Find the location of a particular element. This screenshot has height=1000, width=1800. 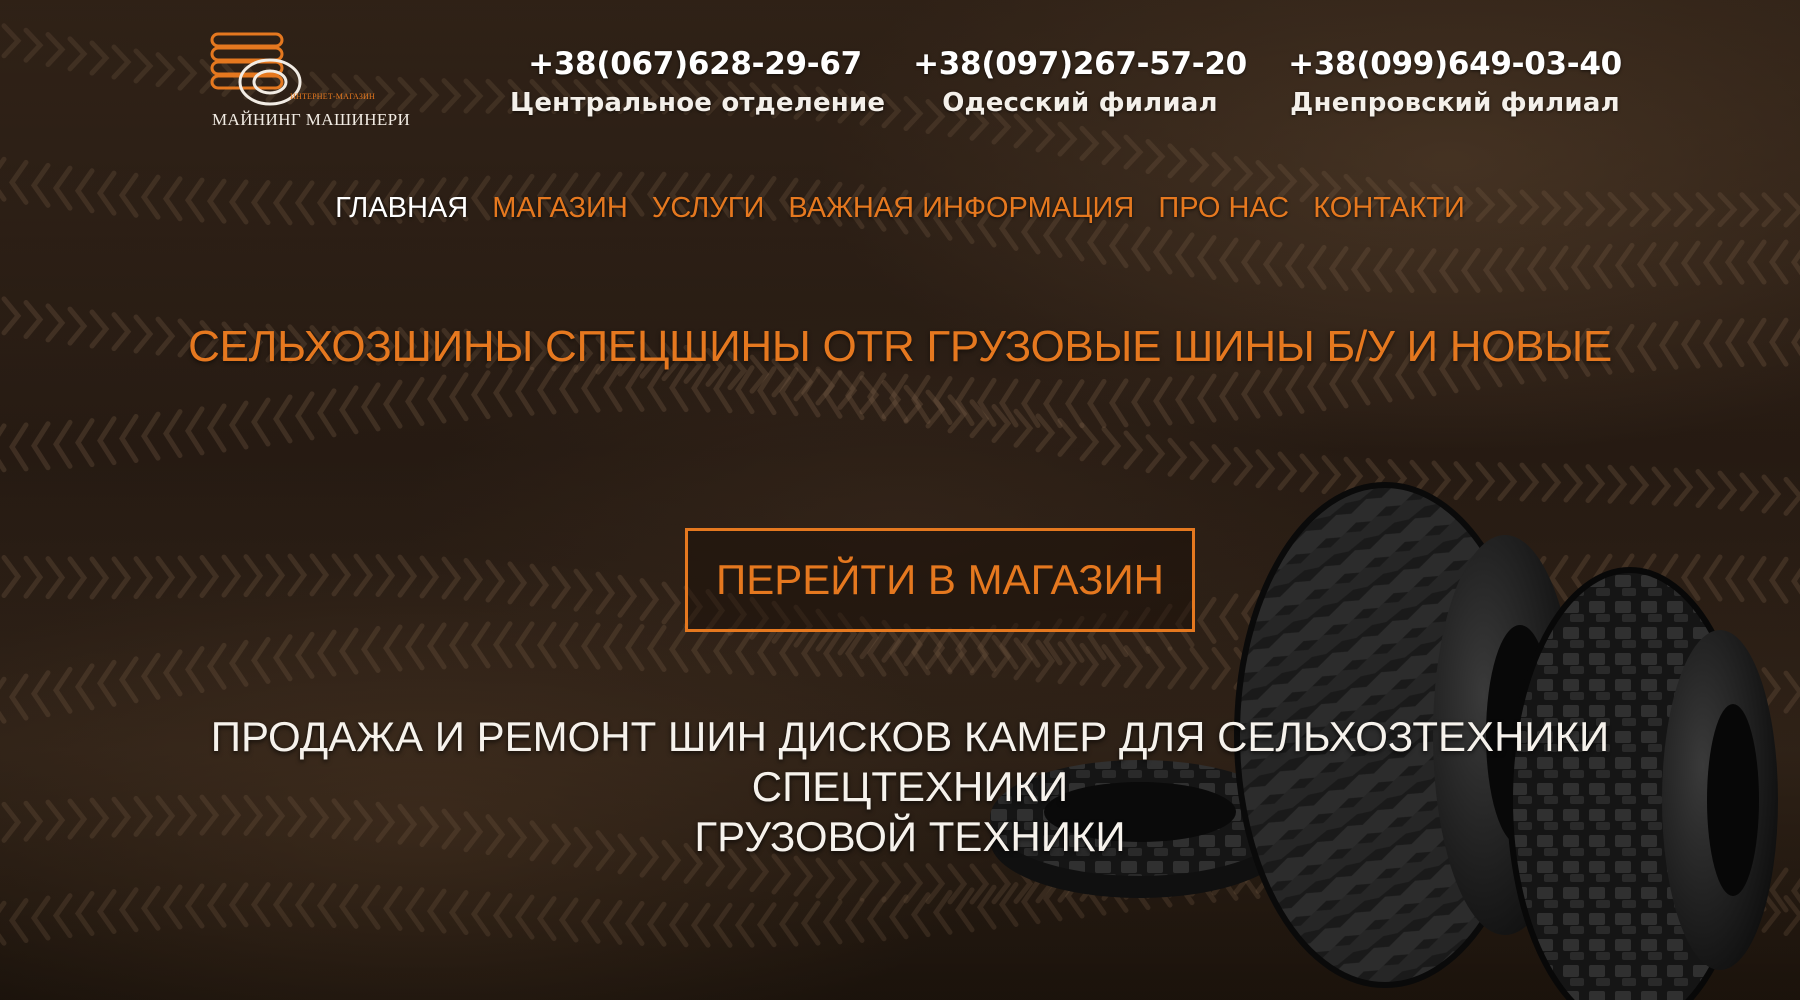

nav-item-home: ГЛАВНАЯ is located at coordinates (401, 208).